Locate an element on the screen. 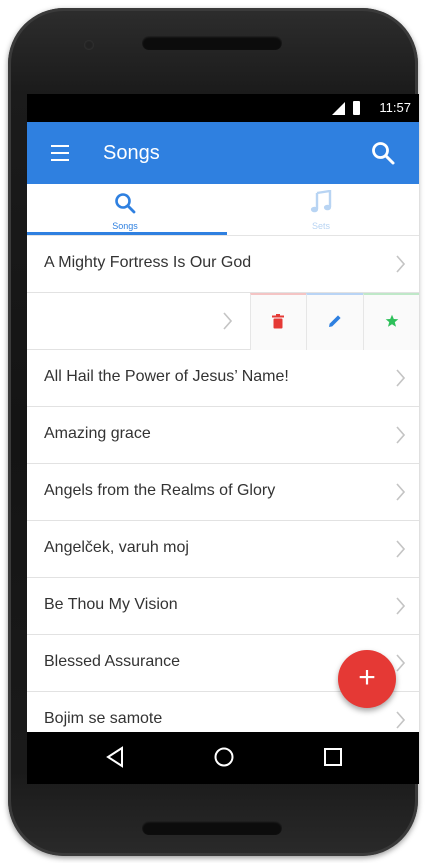 This screenshot has width=426, height=863. list-item: A Mighty Fortress Is Our God is located at coordinates (223, 264).